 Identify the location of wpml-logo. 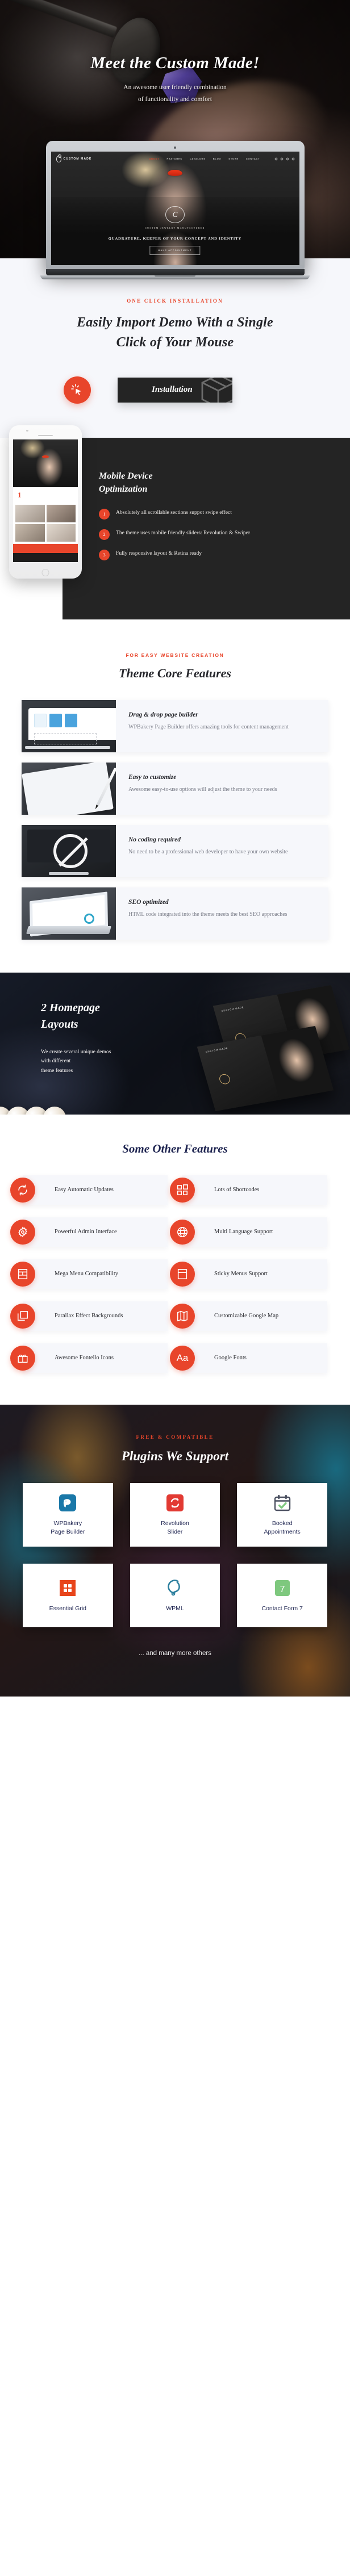
(175, 1588).